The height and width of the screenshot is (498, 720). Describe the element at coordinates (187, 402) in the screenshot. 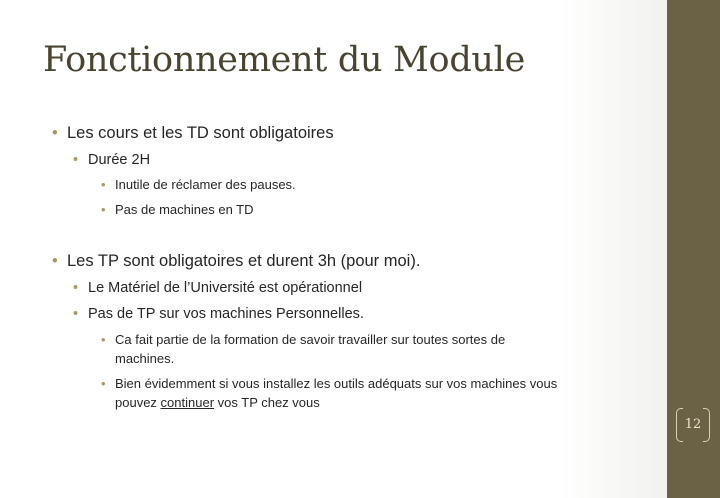

I see `underlined-continuer: continuer` at that location.